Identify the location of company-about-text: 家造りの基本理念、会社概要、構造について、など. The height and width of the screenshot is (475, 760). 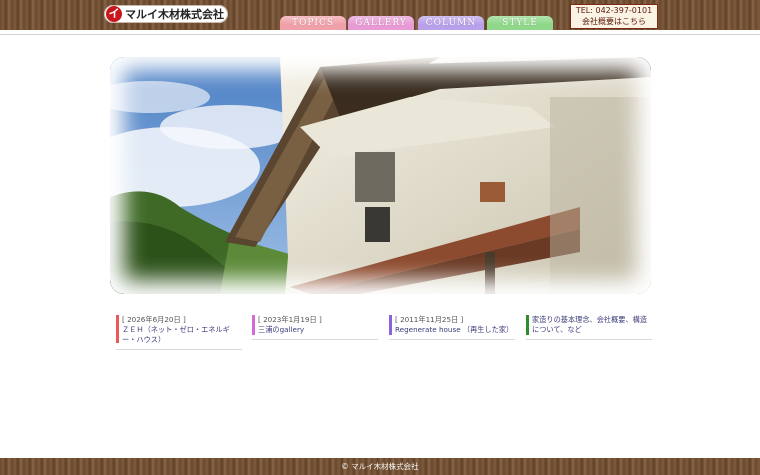
(590, 324).